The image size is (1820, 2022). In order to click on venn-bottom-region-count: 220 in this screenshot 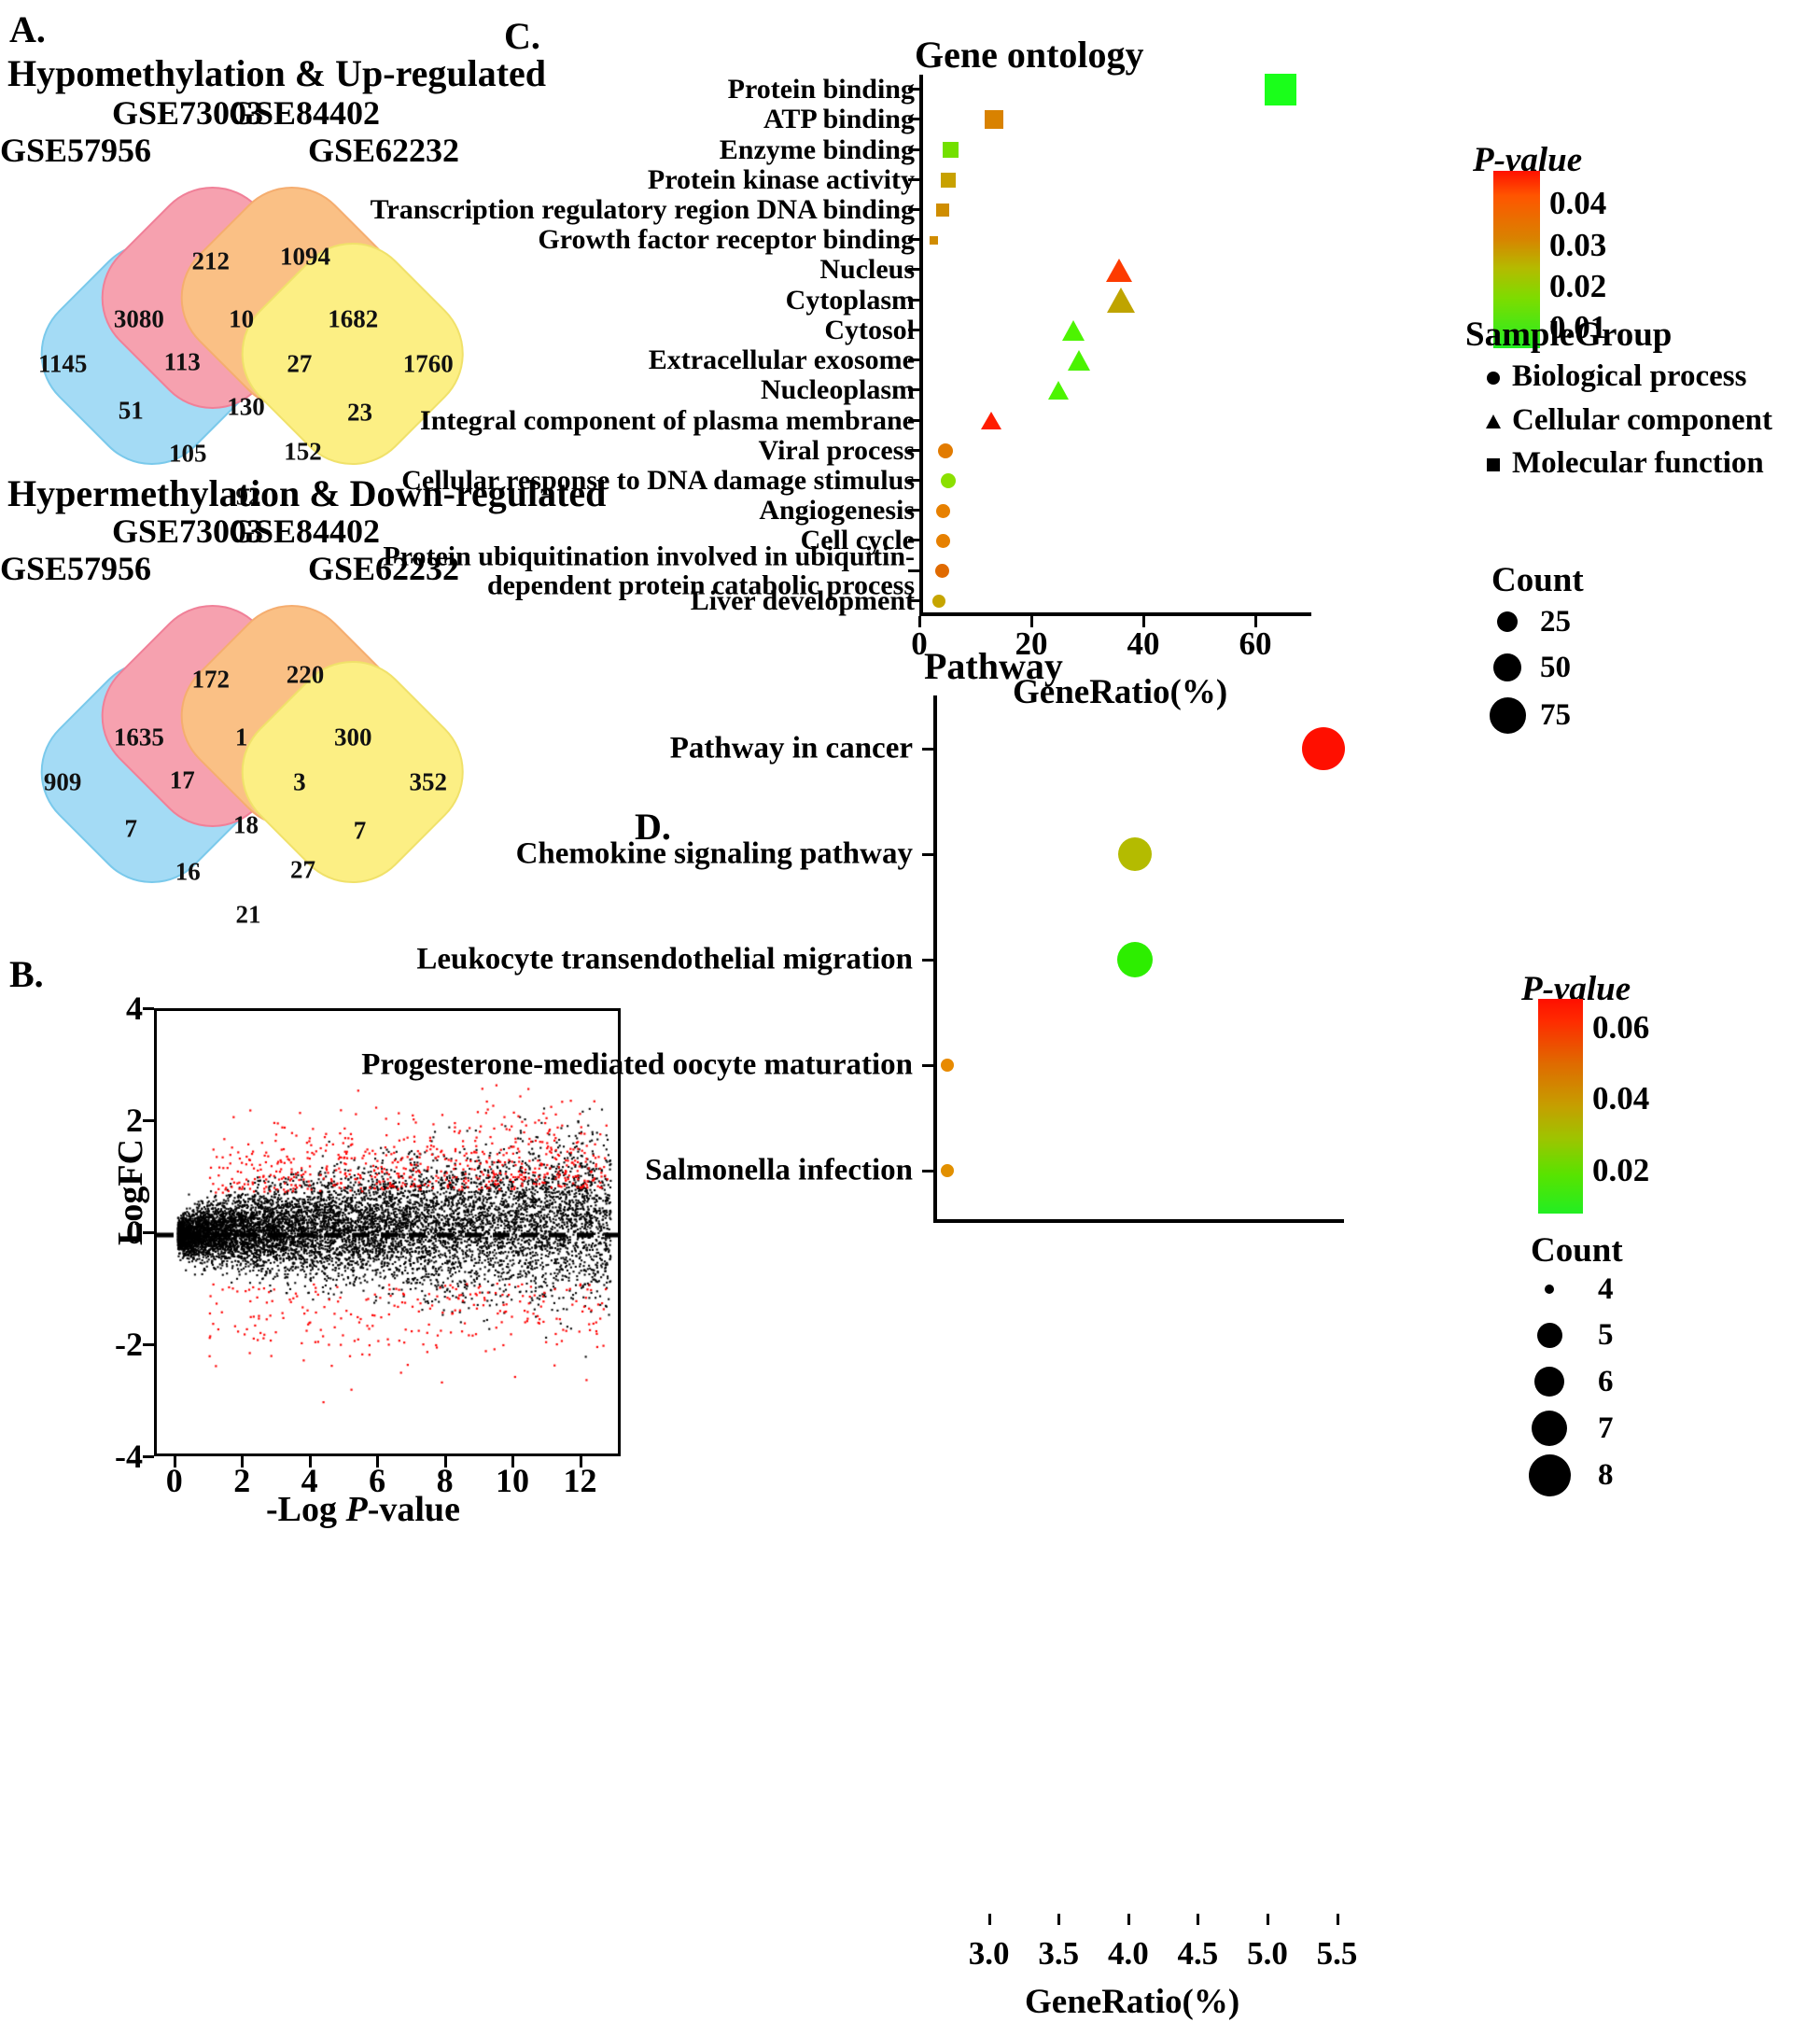, I will do `click(305, 674)`.